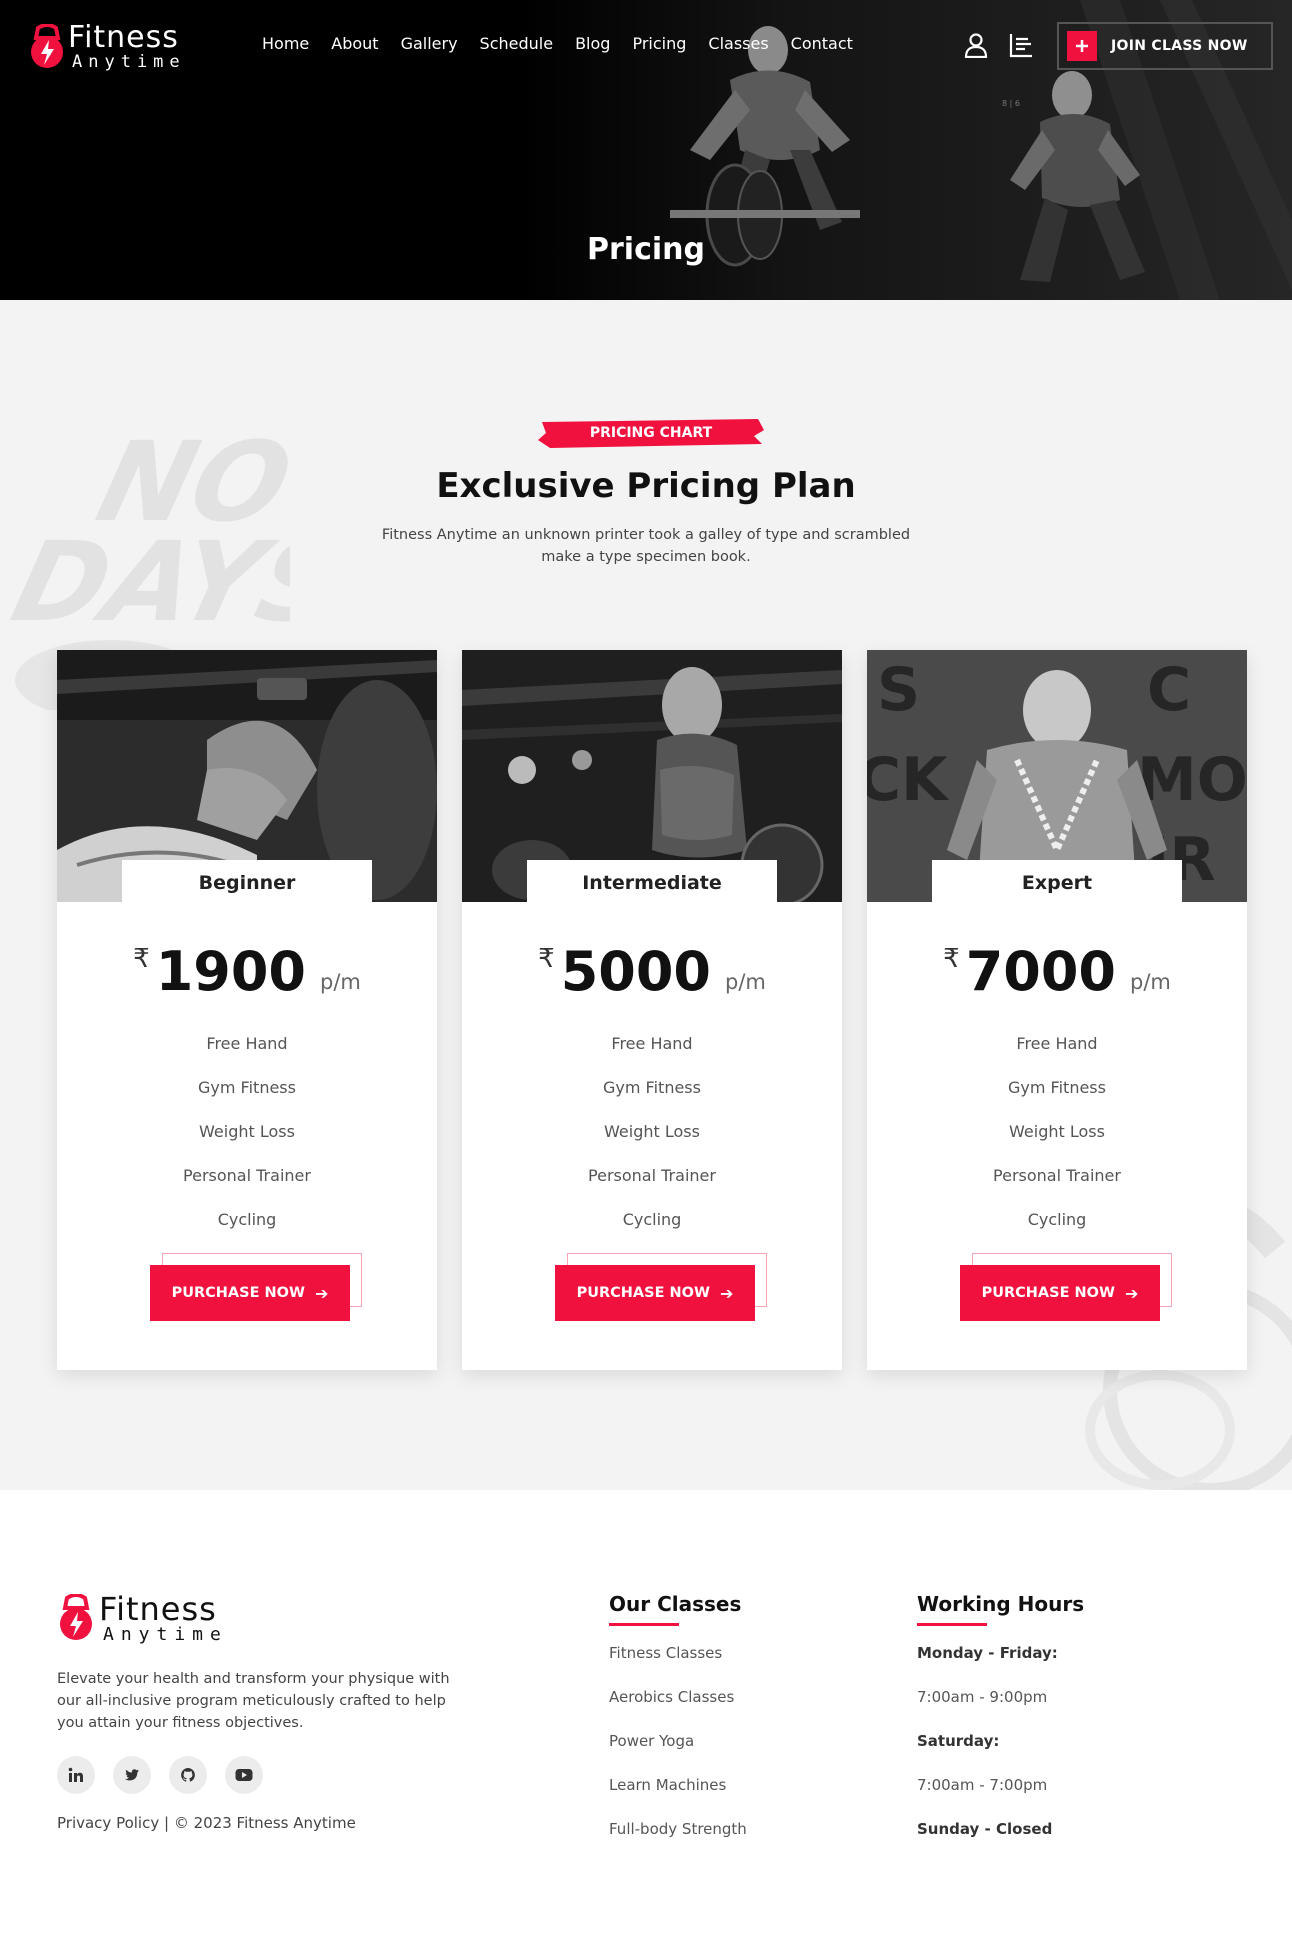 The image size is (1292, 1943). Describe the element at coordinates (1179, 46) in the screenshot. I see `join-class-label: JOIN CLASS NOW` at that location.